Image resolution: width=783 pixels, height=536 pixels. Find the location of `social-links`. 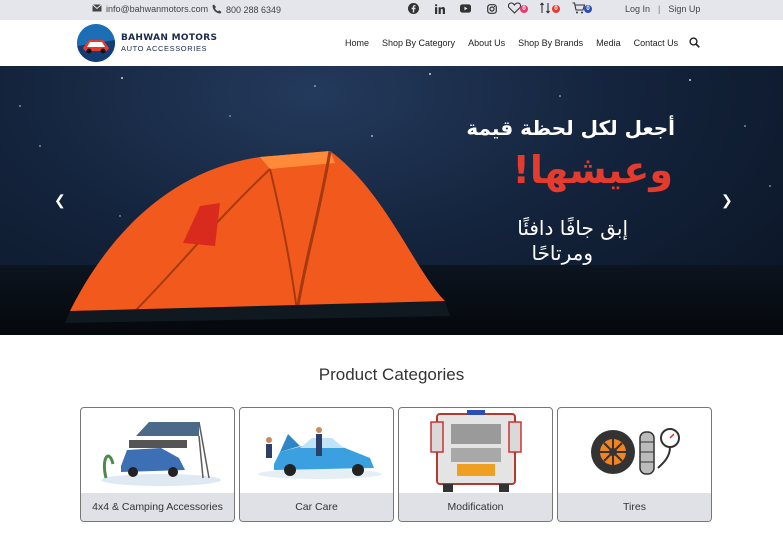

social-links is located at coordinates (452, 8).